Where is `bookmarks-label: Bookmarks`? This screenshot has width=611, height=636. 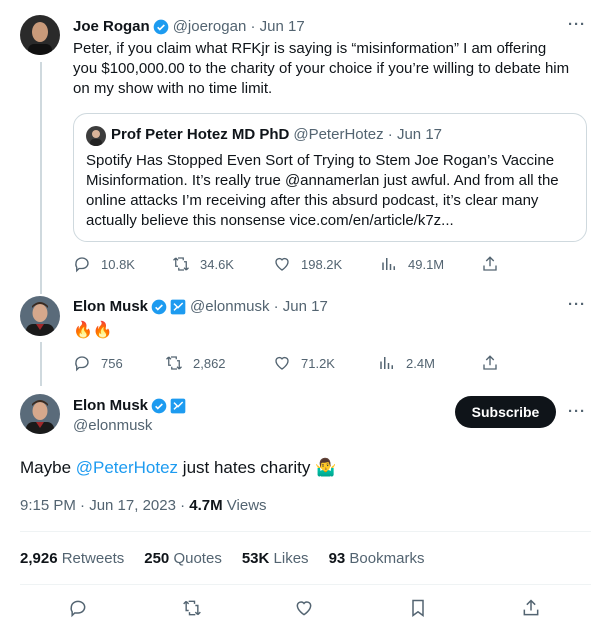
bookmarks-label: Bookmarks is located at coordinates (387, 558).